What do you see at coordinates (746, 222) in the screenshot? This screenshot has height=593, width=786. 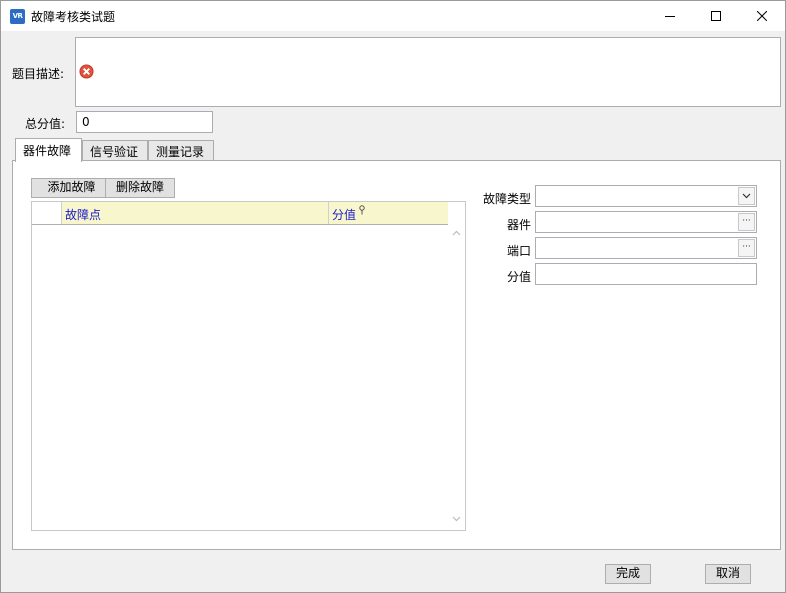 I see `device-browse-button: ···` at bounding box center [746, 222].